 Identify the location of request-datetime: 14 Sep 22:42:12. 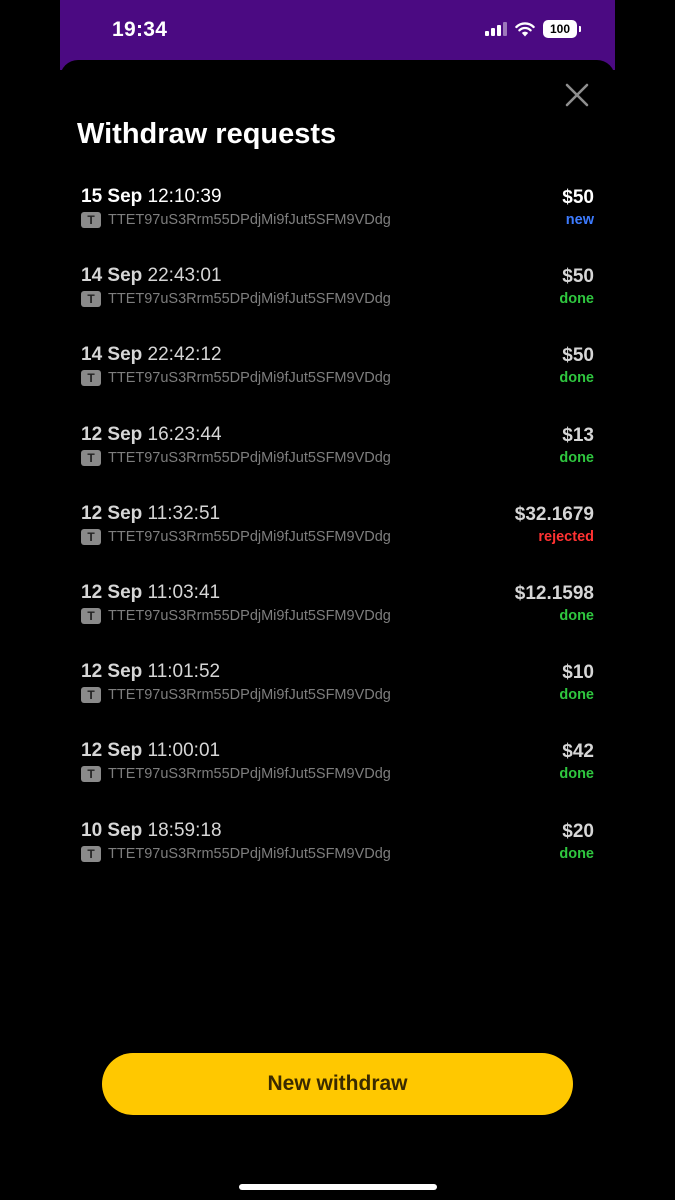
(151, 355).